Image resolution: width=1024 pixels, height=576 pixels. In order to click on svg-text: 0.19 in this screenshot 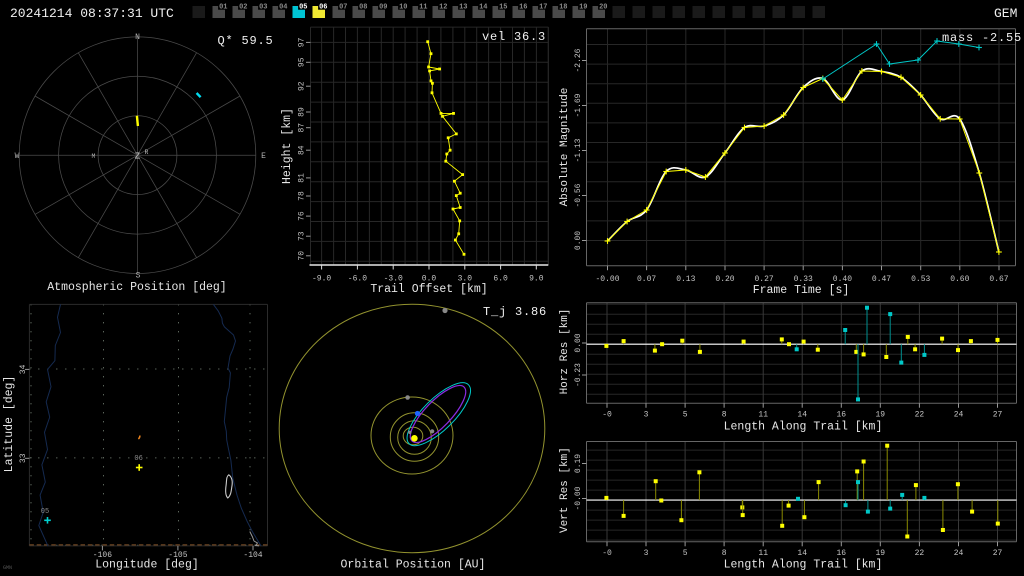, I will do `click(578, 463)`.